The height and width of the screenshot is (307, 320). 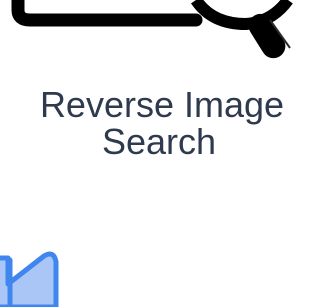 I want to click on image-icon, so click(x=29, y=279).